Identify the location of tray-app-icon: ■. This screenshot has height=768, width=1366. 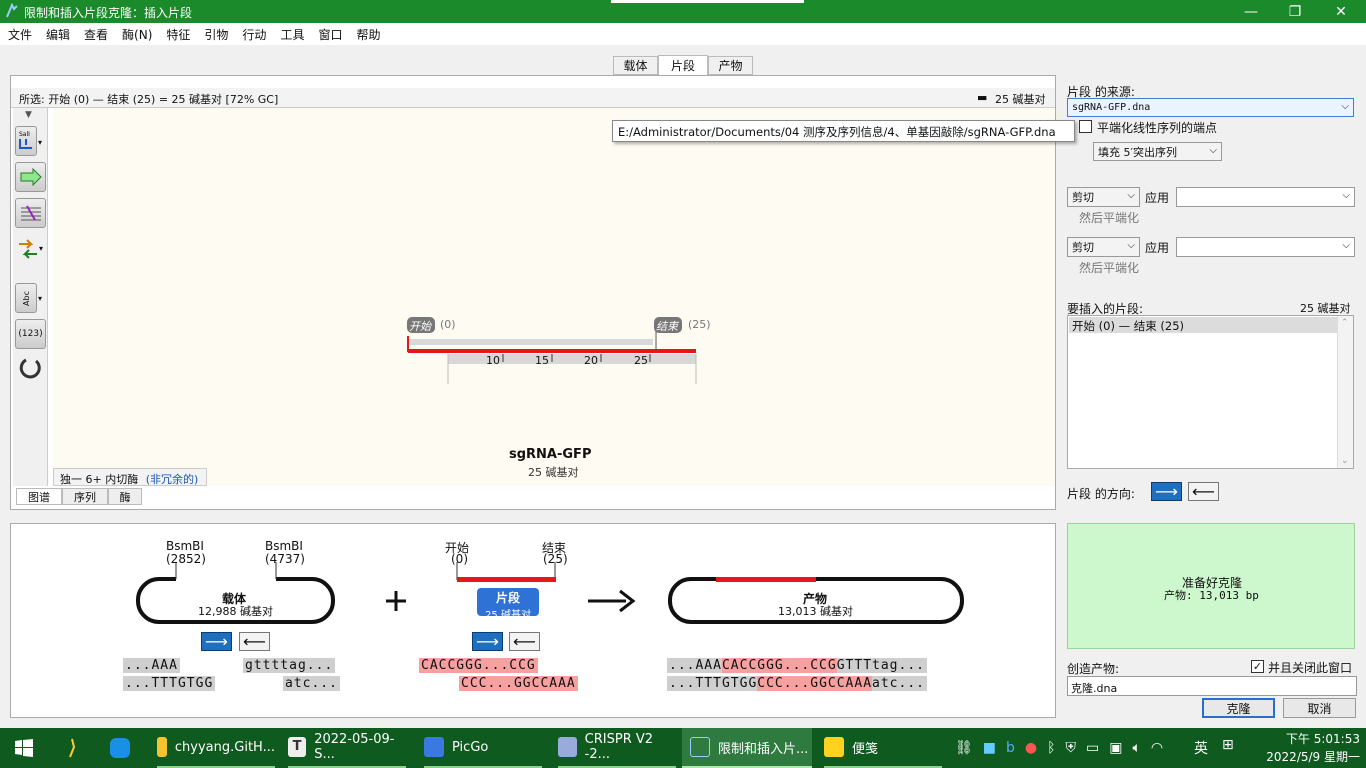
(989, 748).